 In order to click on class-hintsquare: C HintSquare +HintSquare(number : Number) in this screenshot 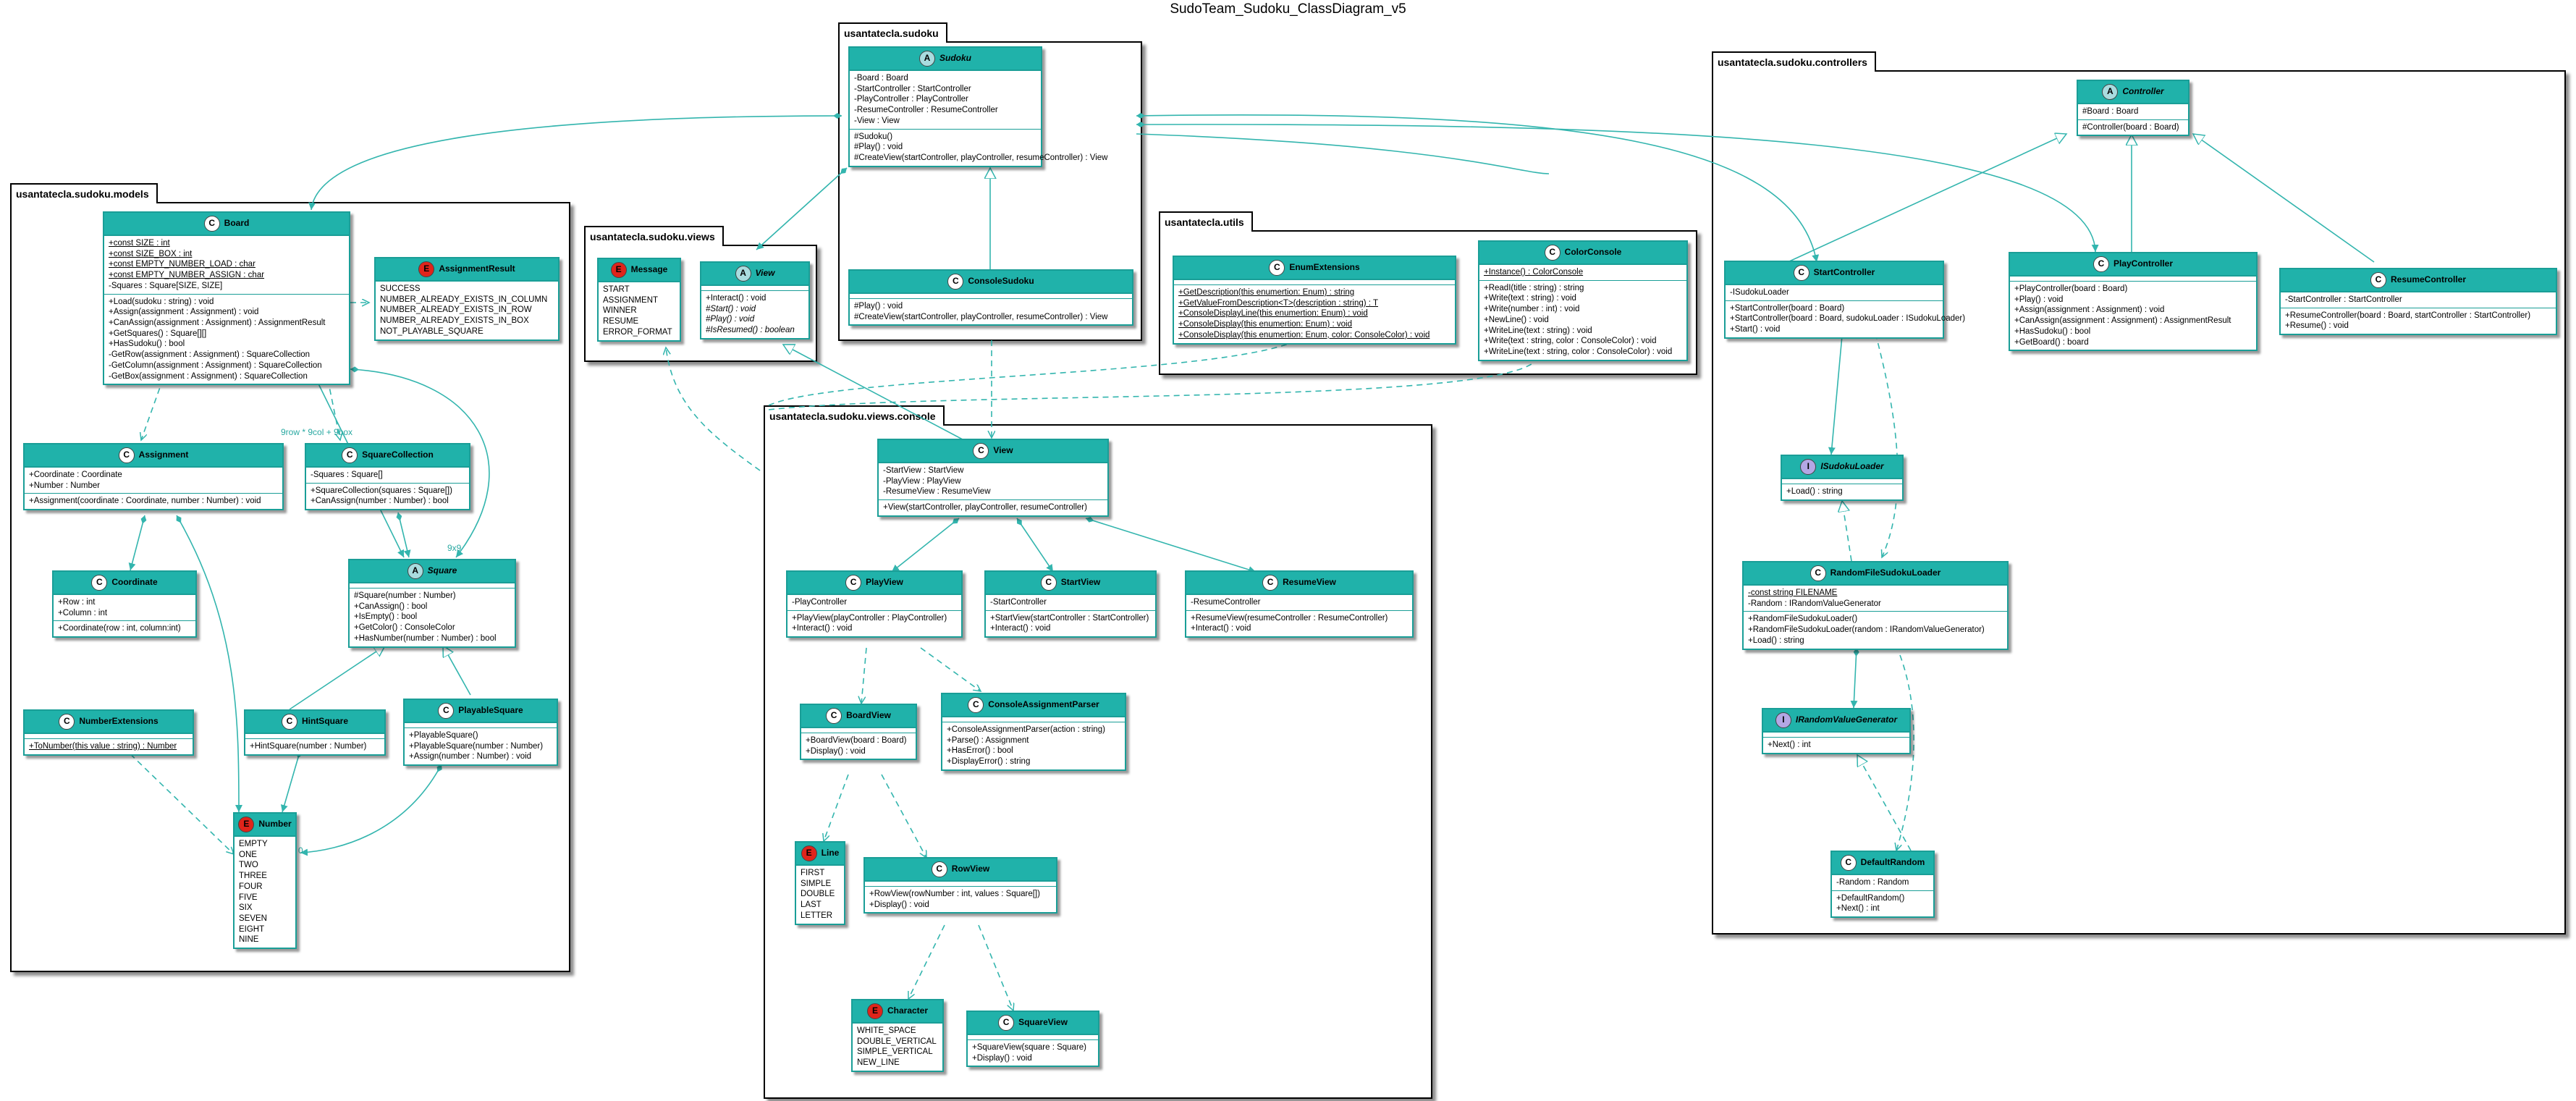, I will do `click(315, 733)`.